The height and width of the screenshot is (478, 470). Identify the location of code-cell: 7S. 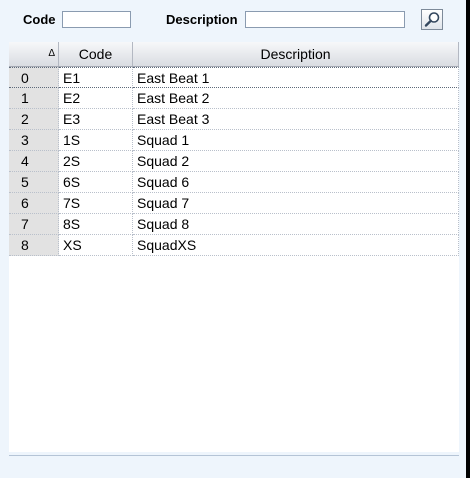
(96, 203).